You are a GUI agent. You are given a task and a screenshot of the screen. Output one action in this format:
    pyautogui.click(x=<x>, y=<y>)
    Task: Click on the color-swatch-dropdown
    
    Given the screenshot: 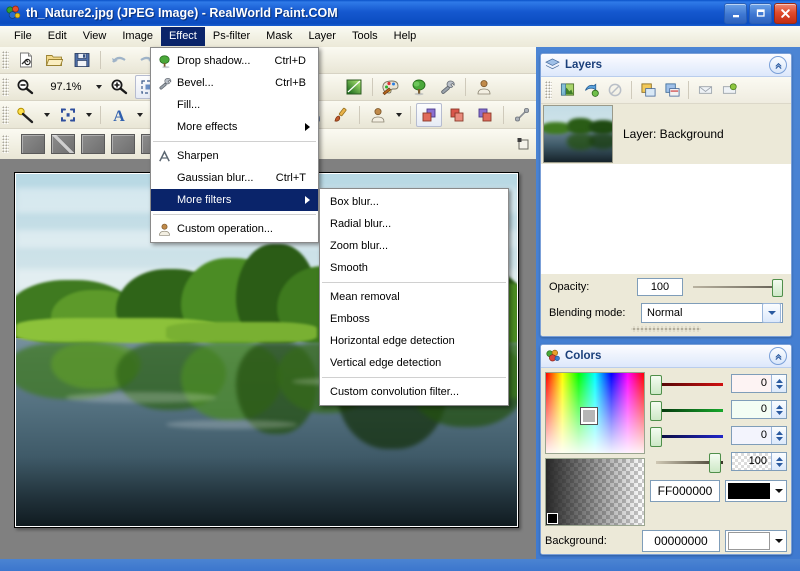 What is the action you would take?
    pyautogui.click(x=756, y=491)
    